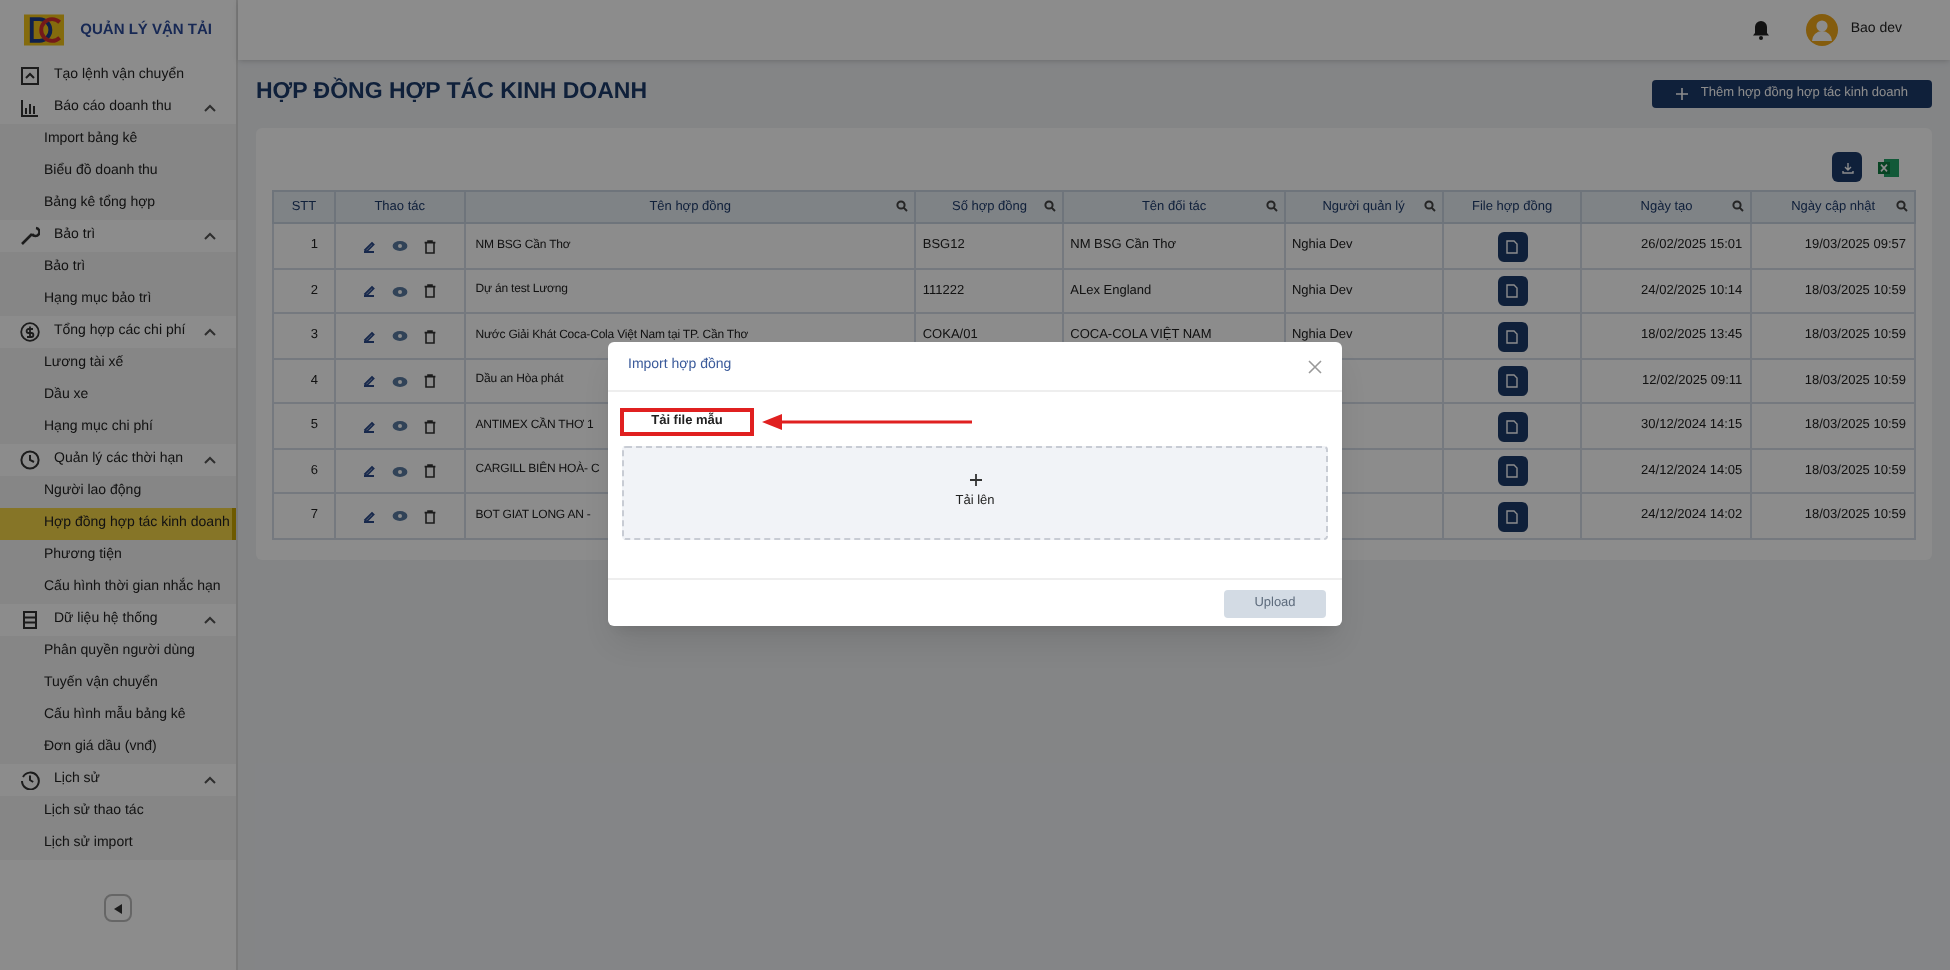 The image size is (1950, 970). What do you see at coordinates (1889, 167) in the screenshot?
I see `spreadsheet-icon` at bounding box center [1889, 167].